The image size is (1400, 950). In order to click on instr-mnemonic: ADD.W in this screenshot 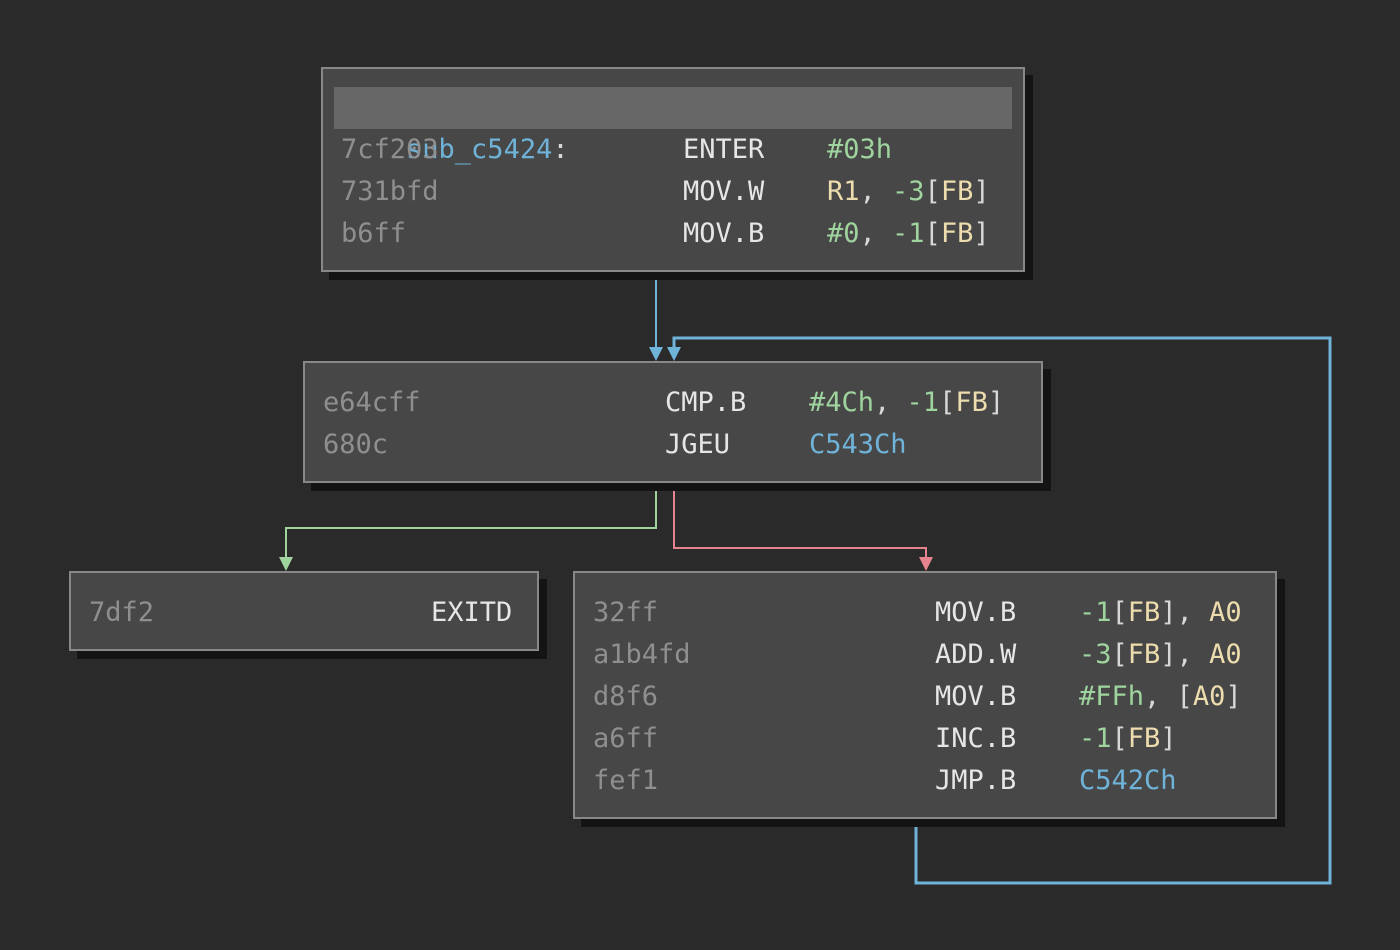, I will do `click(976, 654)`.